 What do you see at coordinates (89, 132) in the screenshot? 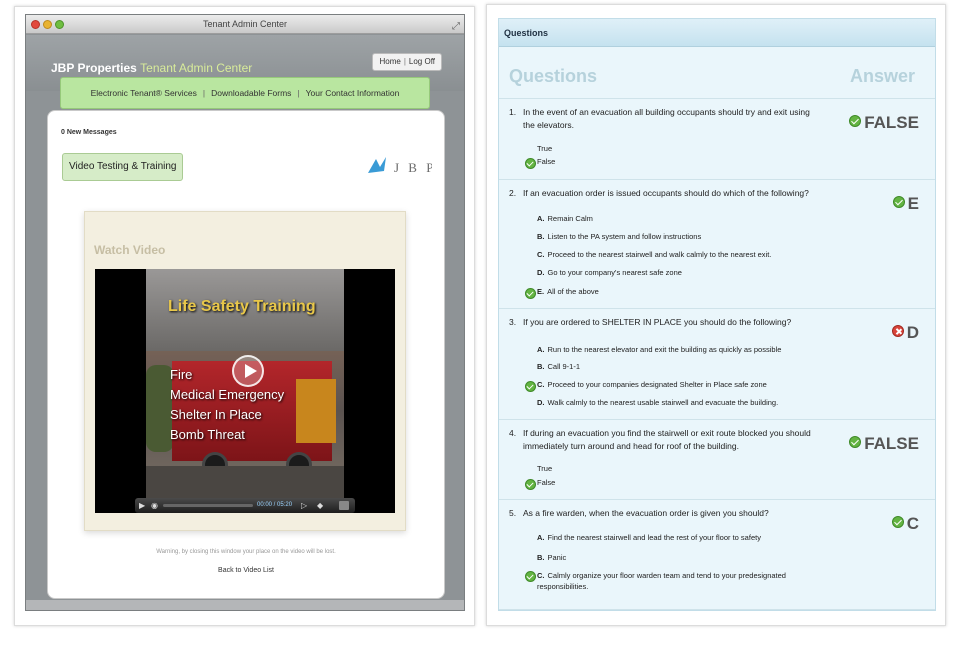
I see `new-messages-link: 0 New Messages` at bounding box center [89, 132].